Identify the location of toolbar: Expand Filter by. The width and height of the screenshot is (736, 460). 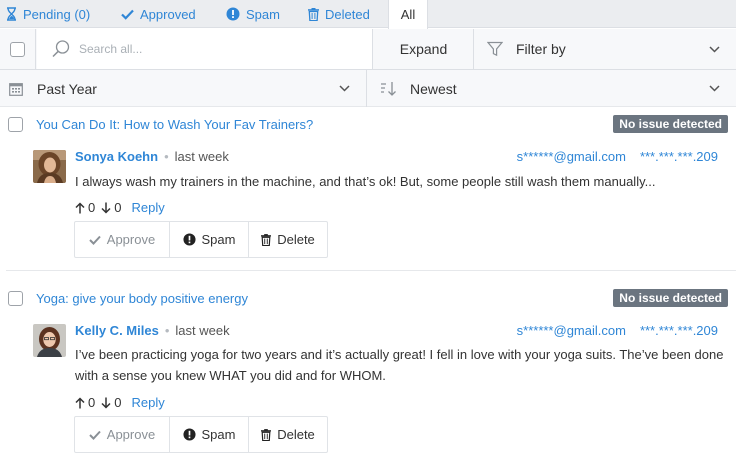
(368, 49).